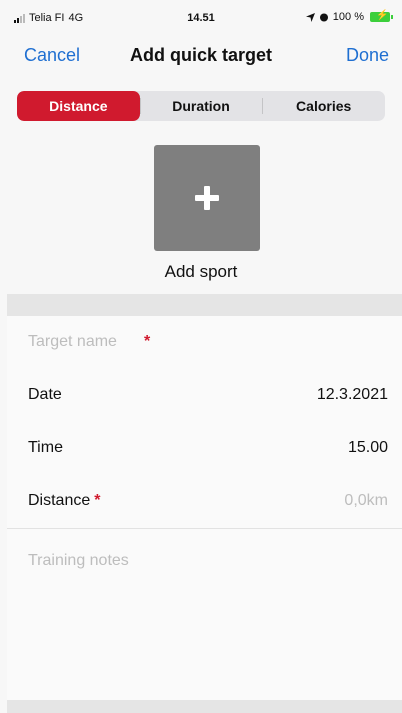  What do you see at coordinates (367, 447) in the screenshot?
I see `time-value: 15.00` at bounding box center [367, 447].